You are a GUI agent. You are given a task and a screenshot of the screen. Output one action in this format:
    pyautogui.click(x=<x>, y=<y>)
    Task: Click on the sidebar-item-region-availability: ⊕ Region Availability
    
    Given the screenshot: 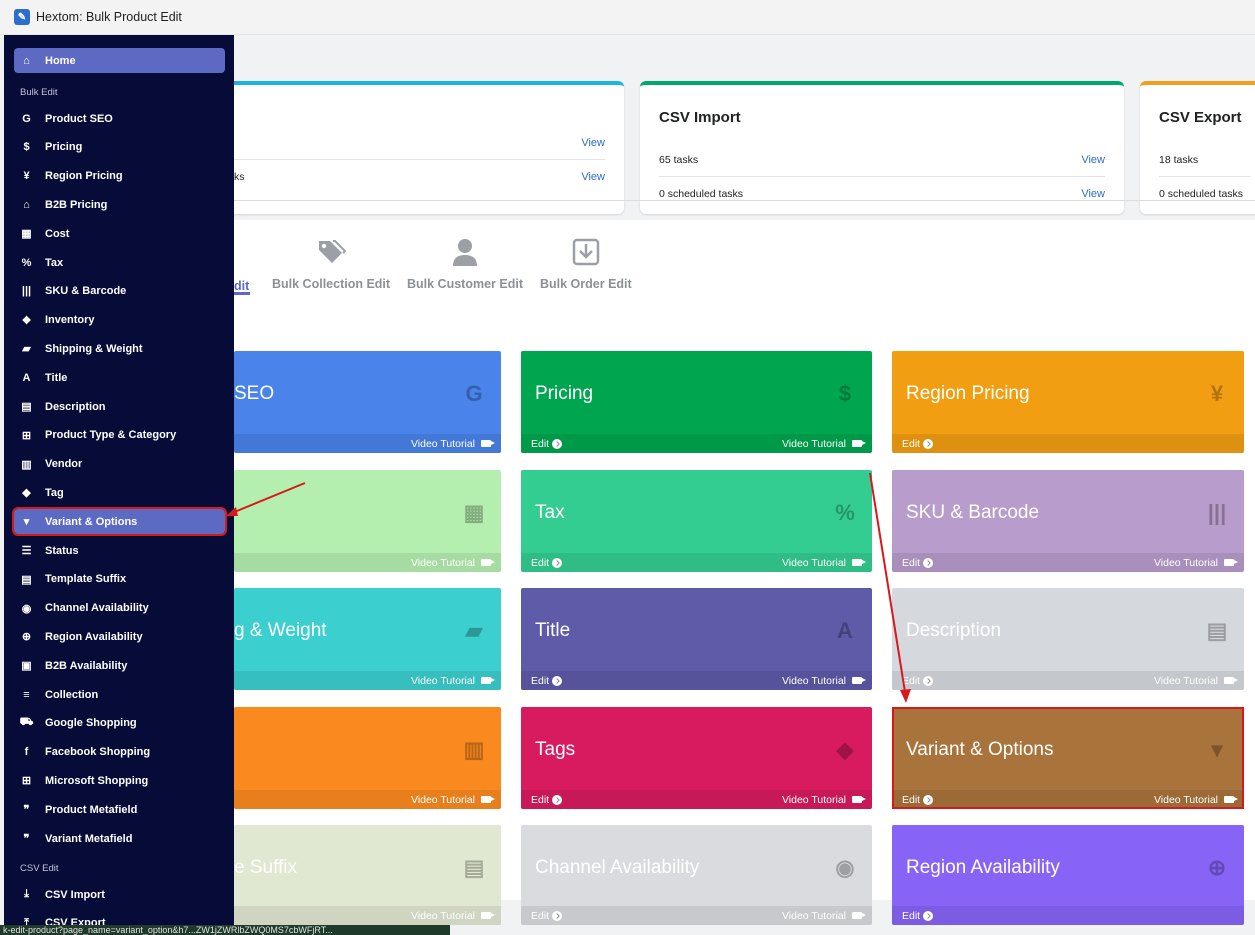 What is the action you would take?
    pyautogui.click(x=119, y=636)
    